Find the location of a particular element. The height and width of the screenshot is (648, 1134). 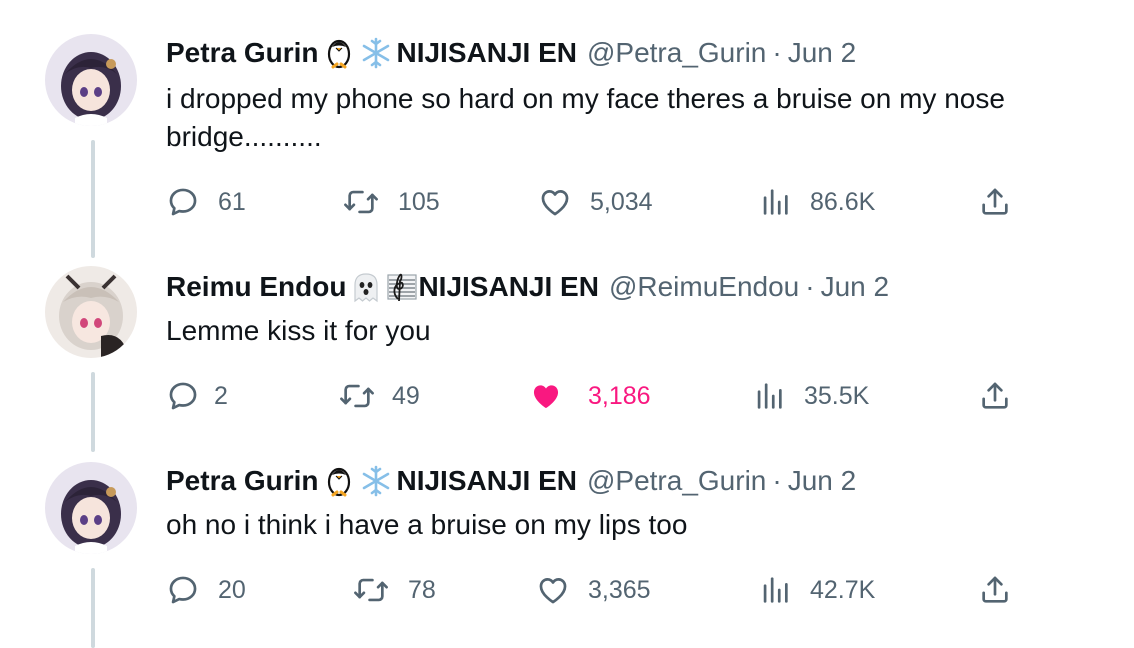

views-button: 42.7K is located at coordinates (816, 590).